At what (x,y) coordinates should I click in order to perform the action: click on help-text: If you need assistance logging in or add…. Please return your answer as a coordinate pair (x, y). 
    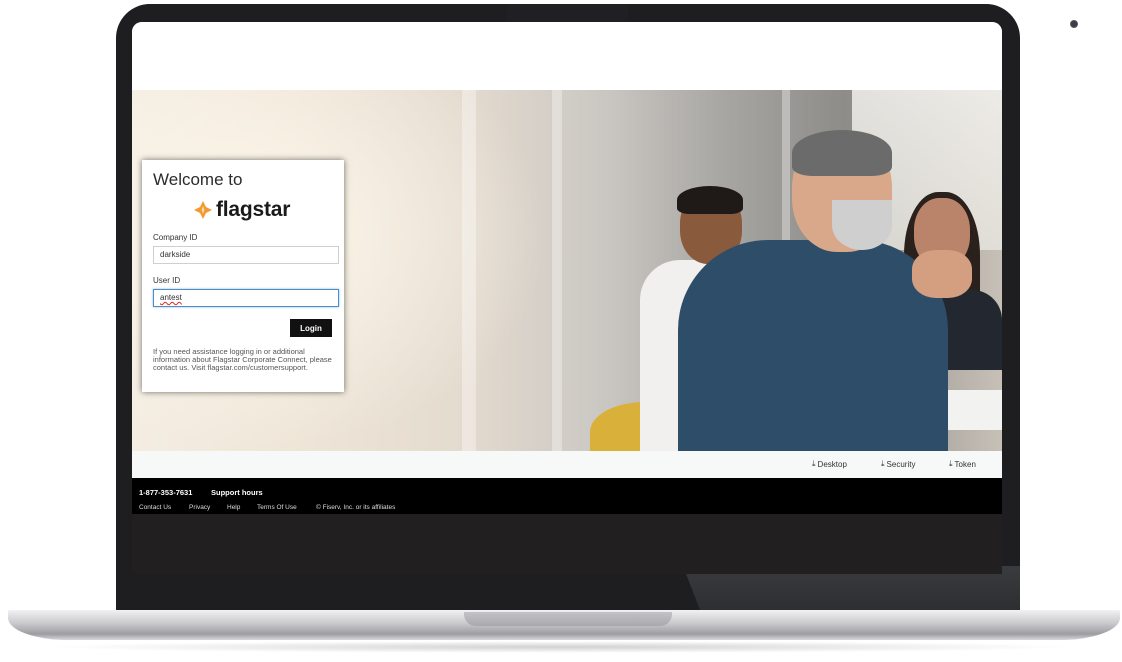
    Looking at the image, I should click on (242, 359).